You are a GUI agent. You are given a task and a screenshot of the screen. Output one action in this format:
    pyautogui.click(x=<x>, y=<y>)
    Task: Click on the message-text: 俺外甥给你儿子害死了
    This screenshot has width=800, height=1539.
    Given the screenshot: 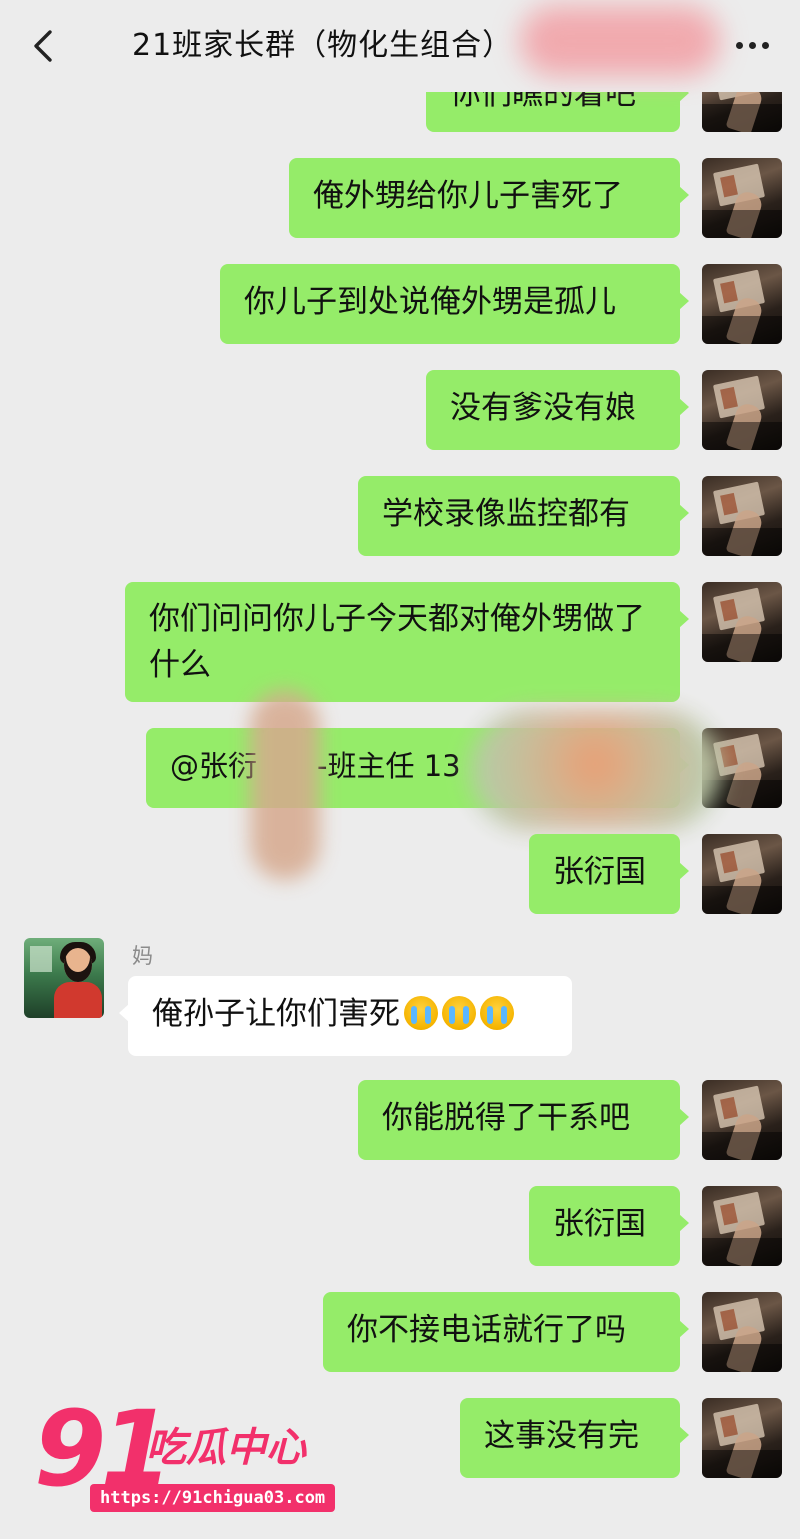 What is the action you would take?
    pyautogui.click(x=468, y=196)
    